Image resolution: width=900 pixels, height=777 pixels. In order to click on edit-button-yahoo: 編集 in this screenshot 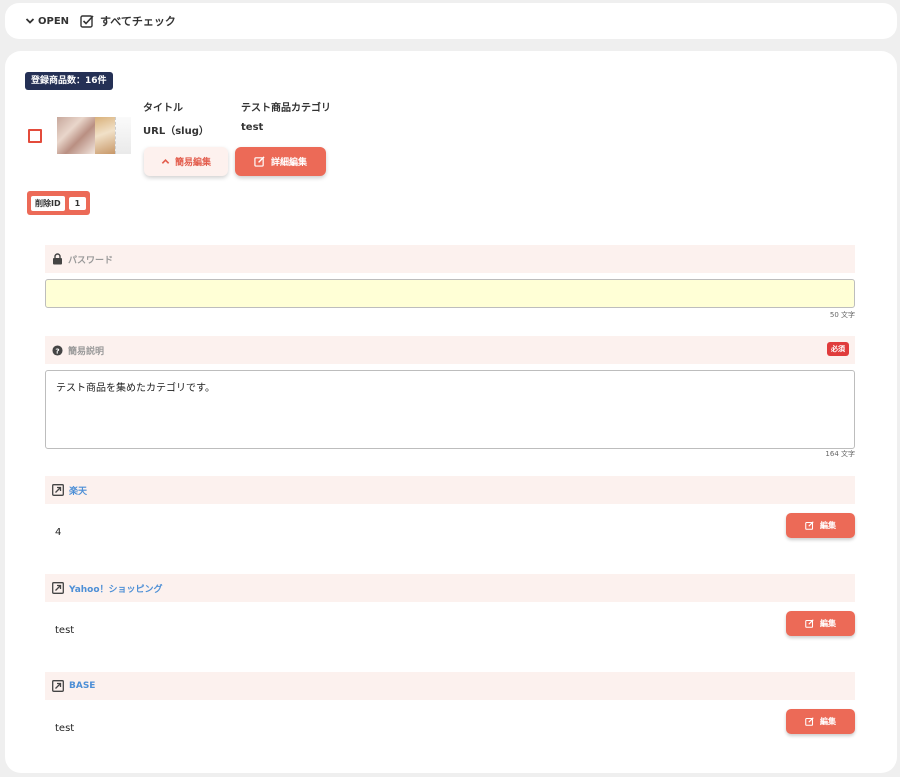, I will do `click(820, 623)`.